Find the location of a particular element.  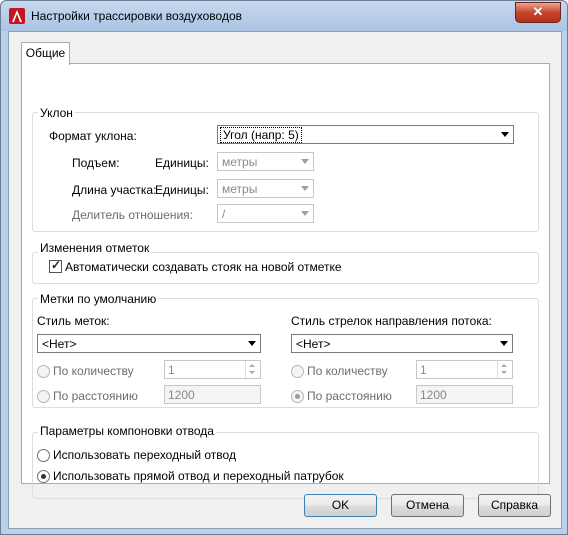

help-button: Справка is located at coordinates (514, 505).